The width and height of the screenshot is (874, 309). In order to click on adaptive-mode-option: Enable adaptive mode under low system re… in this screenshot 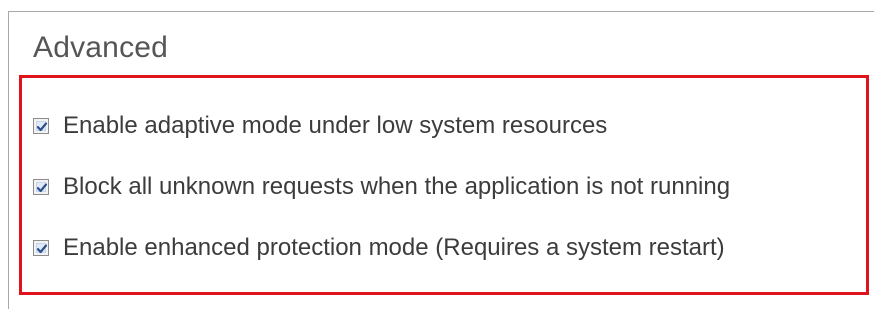, I will do `click(320, 126)`.